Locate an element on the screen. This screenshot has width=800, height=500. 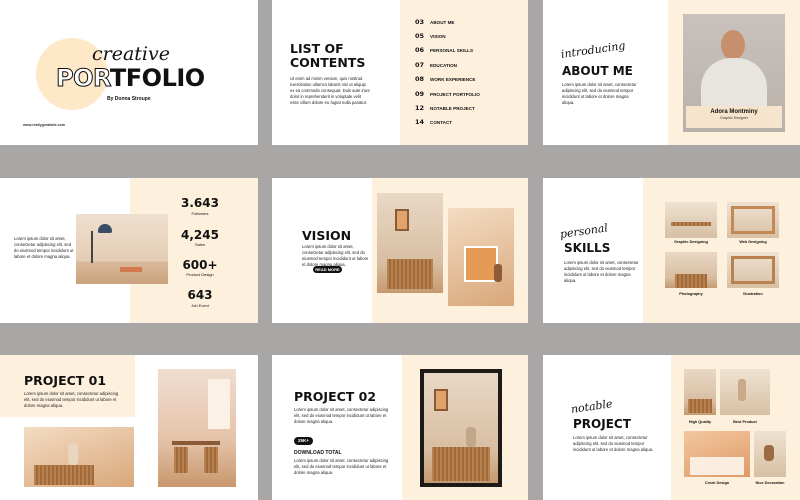
toc-item: 12 NOTABLE PROJECT is located at coordinates (445, 108).